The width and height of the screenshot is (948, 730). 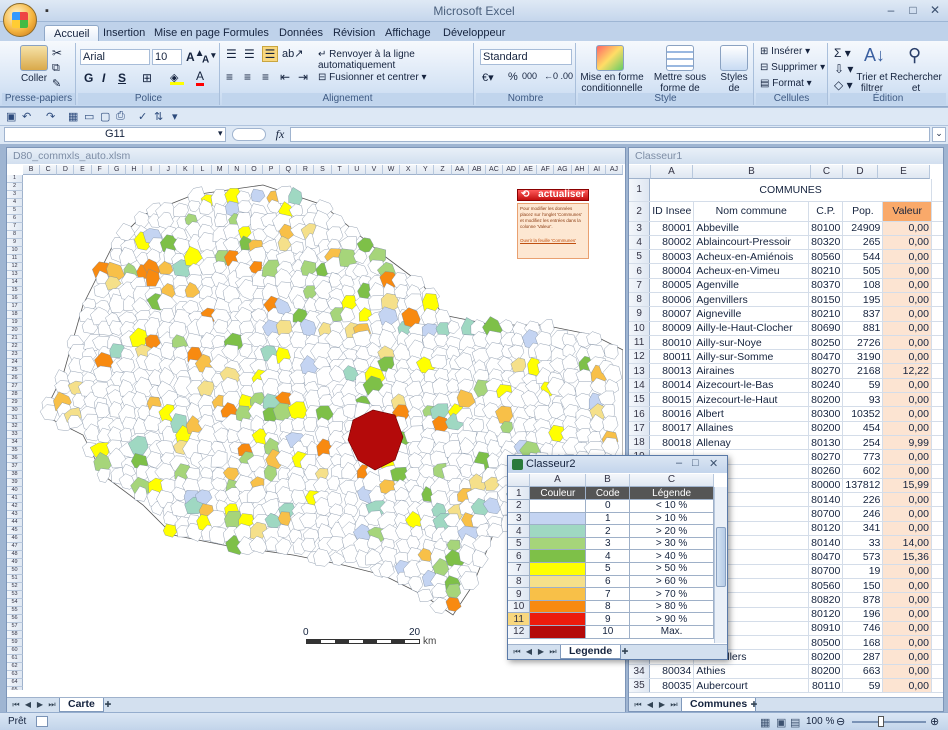 I want to click on open-communes-link: Ouvrir la feuille 'Communes', so click(x=553, y=241).